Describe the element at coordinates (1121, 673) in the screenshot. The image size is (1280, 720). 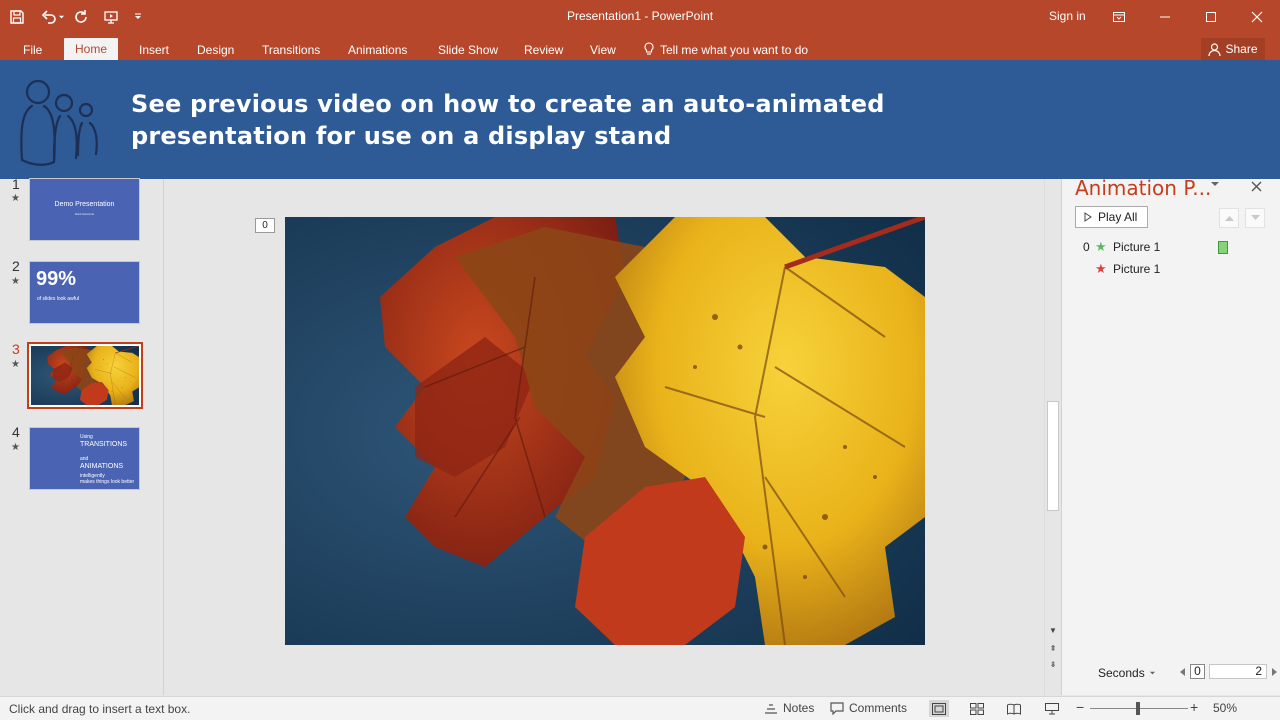
I see `seconds-label: Seconds` at that location.